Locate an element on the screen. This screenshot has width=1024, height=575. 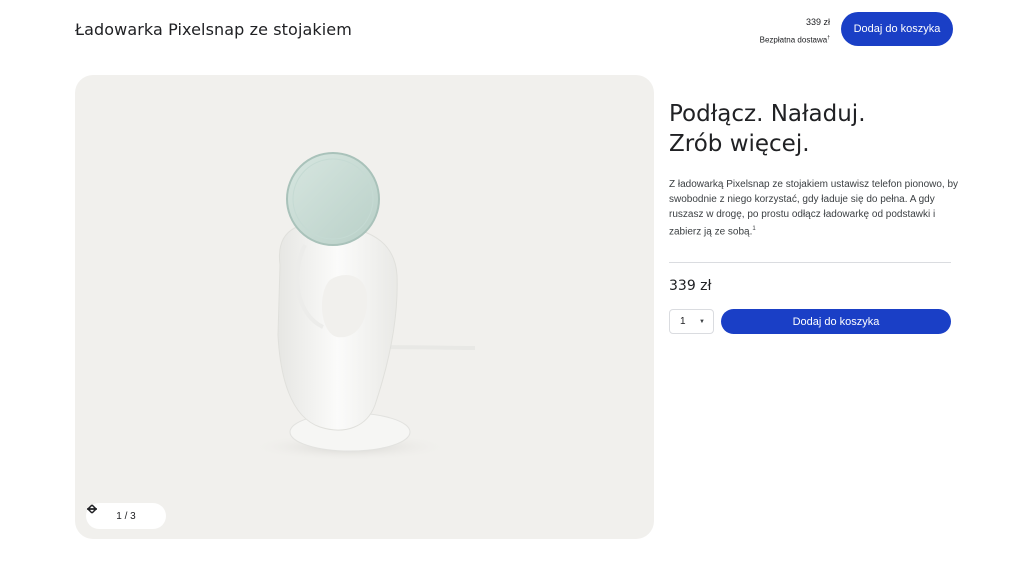
header-price: 339 zł is located at coordinates (817, 22).